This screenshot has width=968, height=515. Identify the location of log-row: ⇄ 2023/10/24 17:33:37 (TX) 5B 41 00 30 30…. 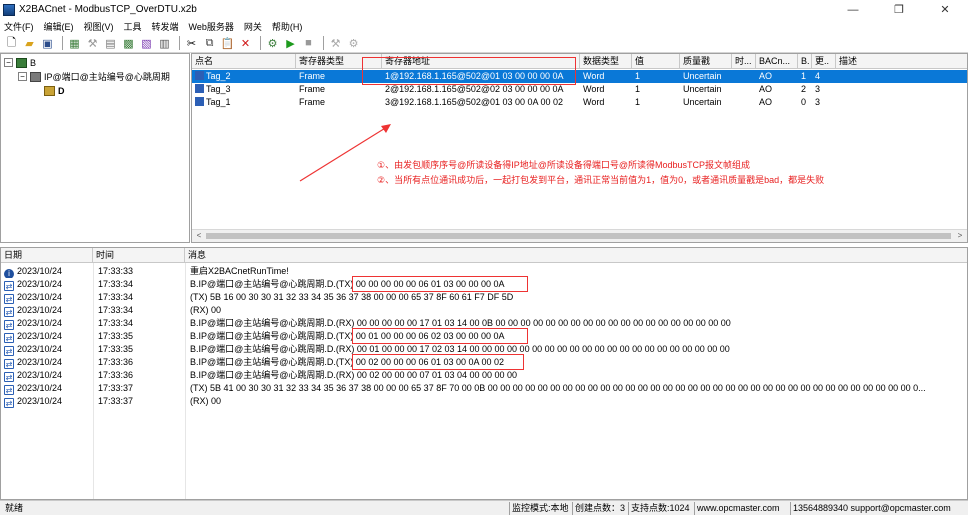
(484, 388).